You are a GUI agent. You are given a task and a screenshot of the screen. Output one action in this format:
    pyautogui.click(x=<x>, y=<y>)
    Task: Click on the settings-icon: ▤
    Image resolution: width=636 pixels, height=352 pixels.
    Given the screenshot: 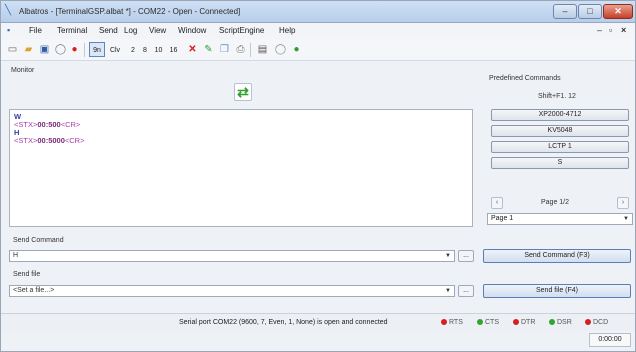 What is the action you would take?
    pyautogui.click(x=262, y=49)
    